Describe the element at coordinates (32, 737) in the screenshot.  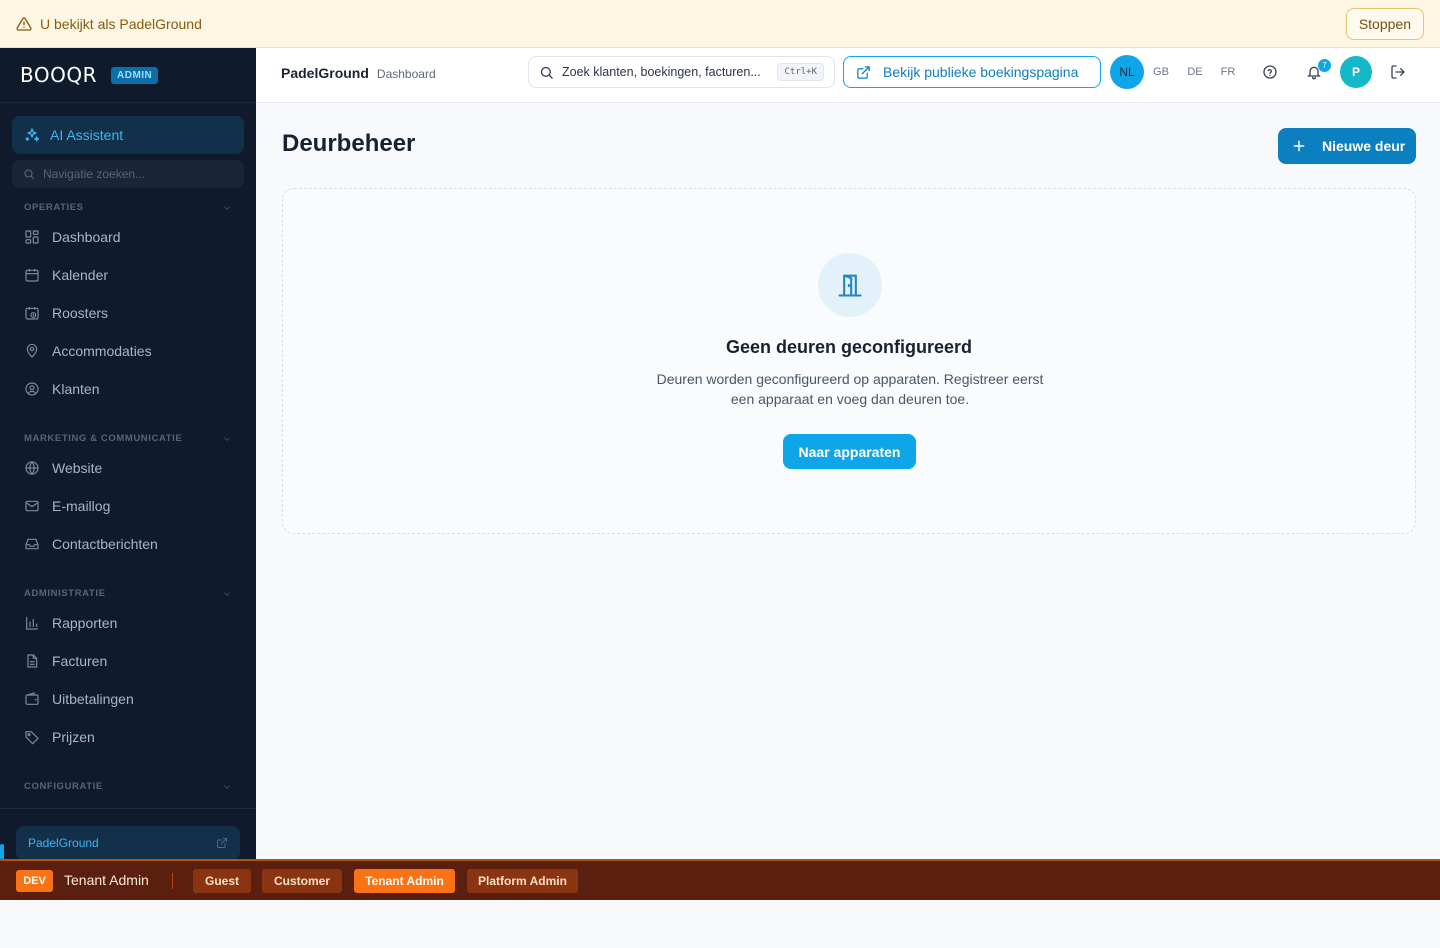
I see `tag-icon` at that location.